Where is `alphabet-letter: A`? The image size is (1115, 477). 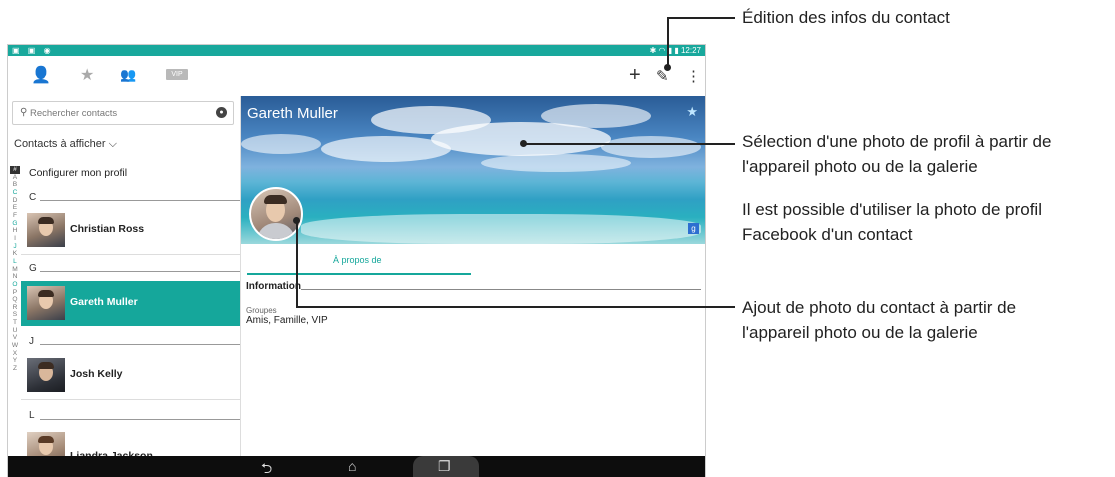
alphabet-letter: A is located at coordinates (15, 178).